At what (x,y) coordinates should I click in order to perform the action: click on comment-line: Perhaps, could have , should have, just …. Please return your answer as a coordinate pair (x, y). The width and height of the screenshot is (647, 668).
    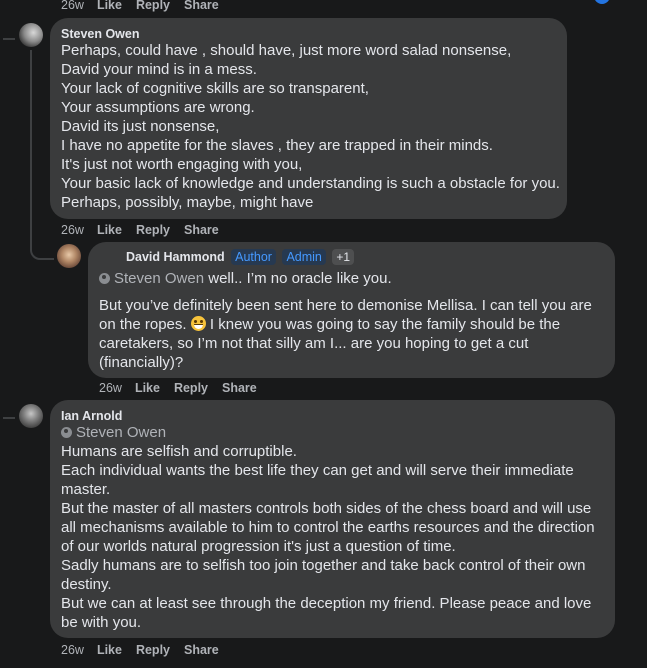
    Looking at the image, I should click on (286, 50).